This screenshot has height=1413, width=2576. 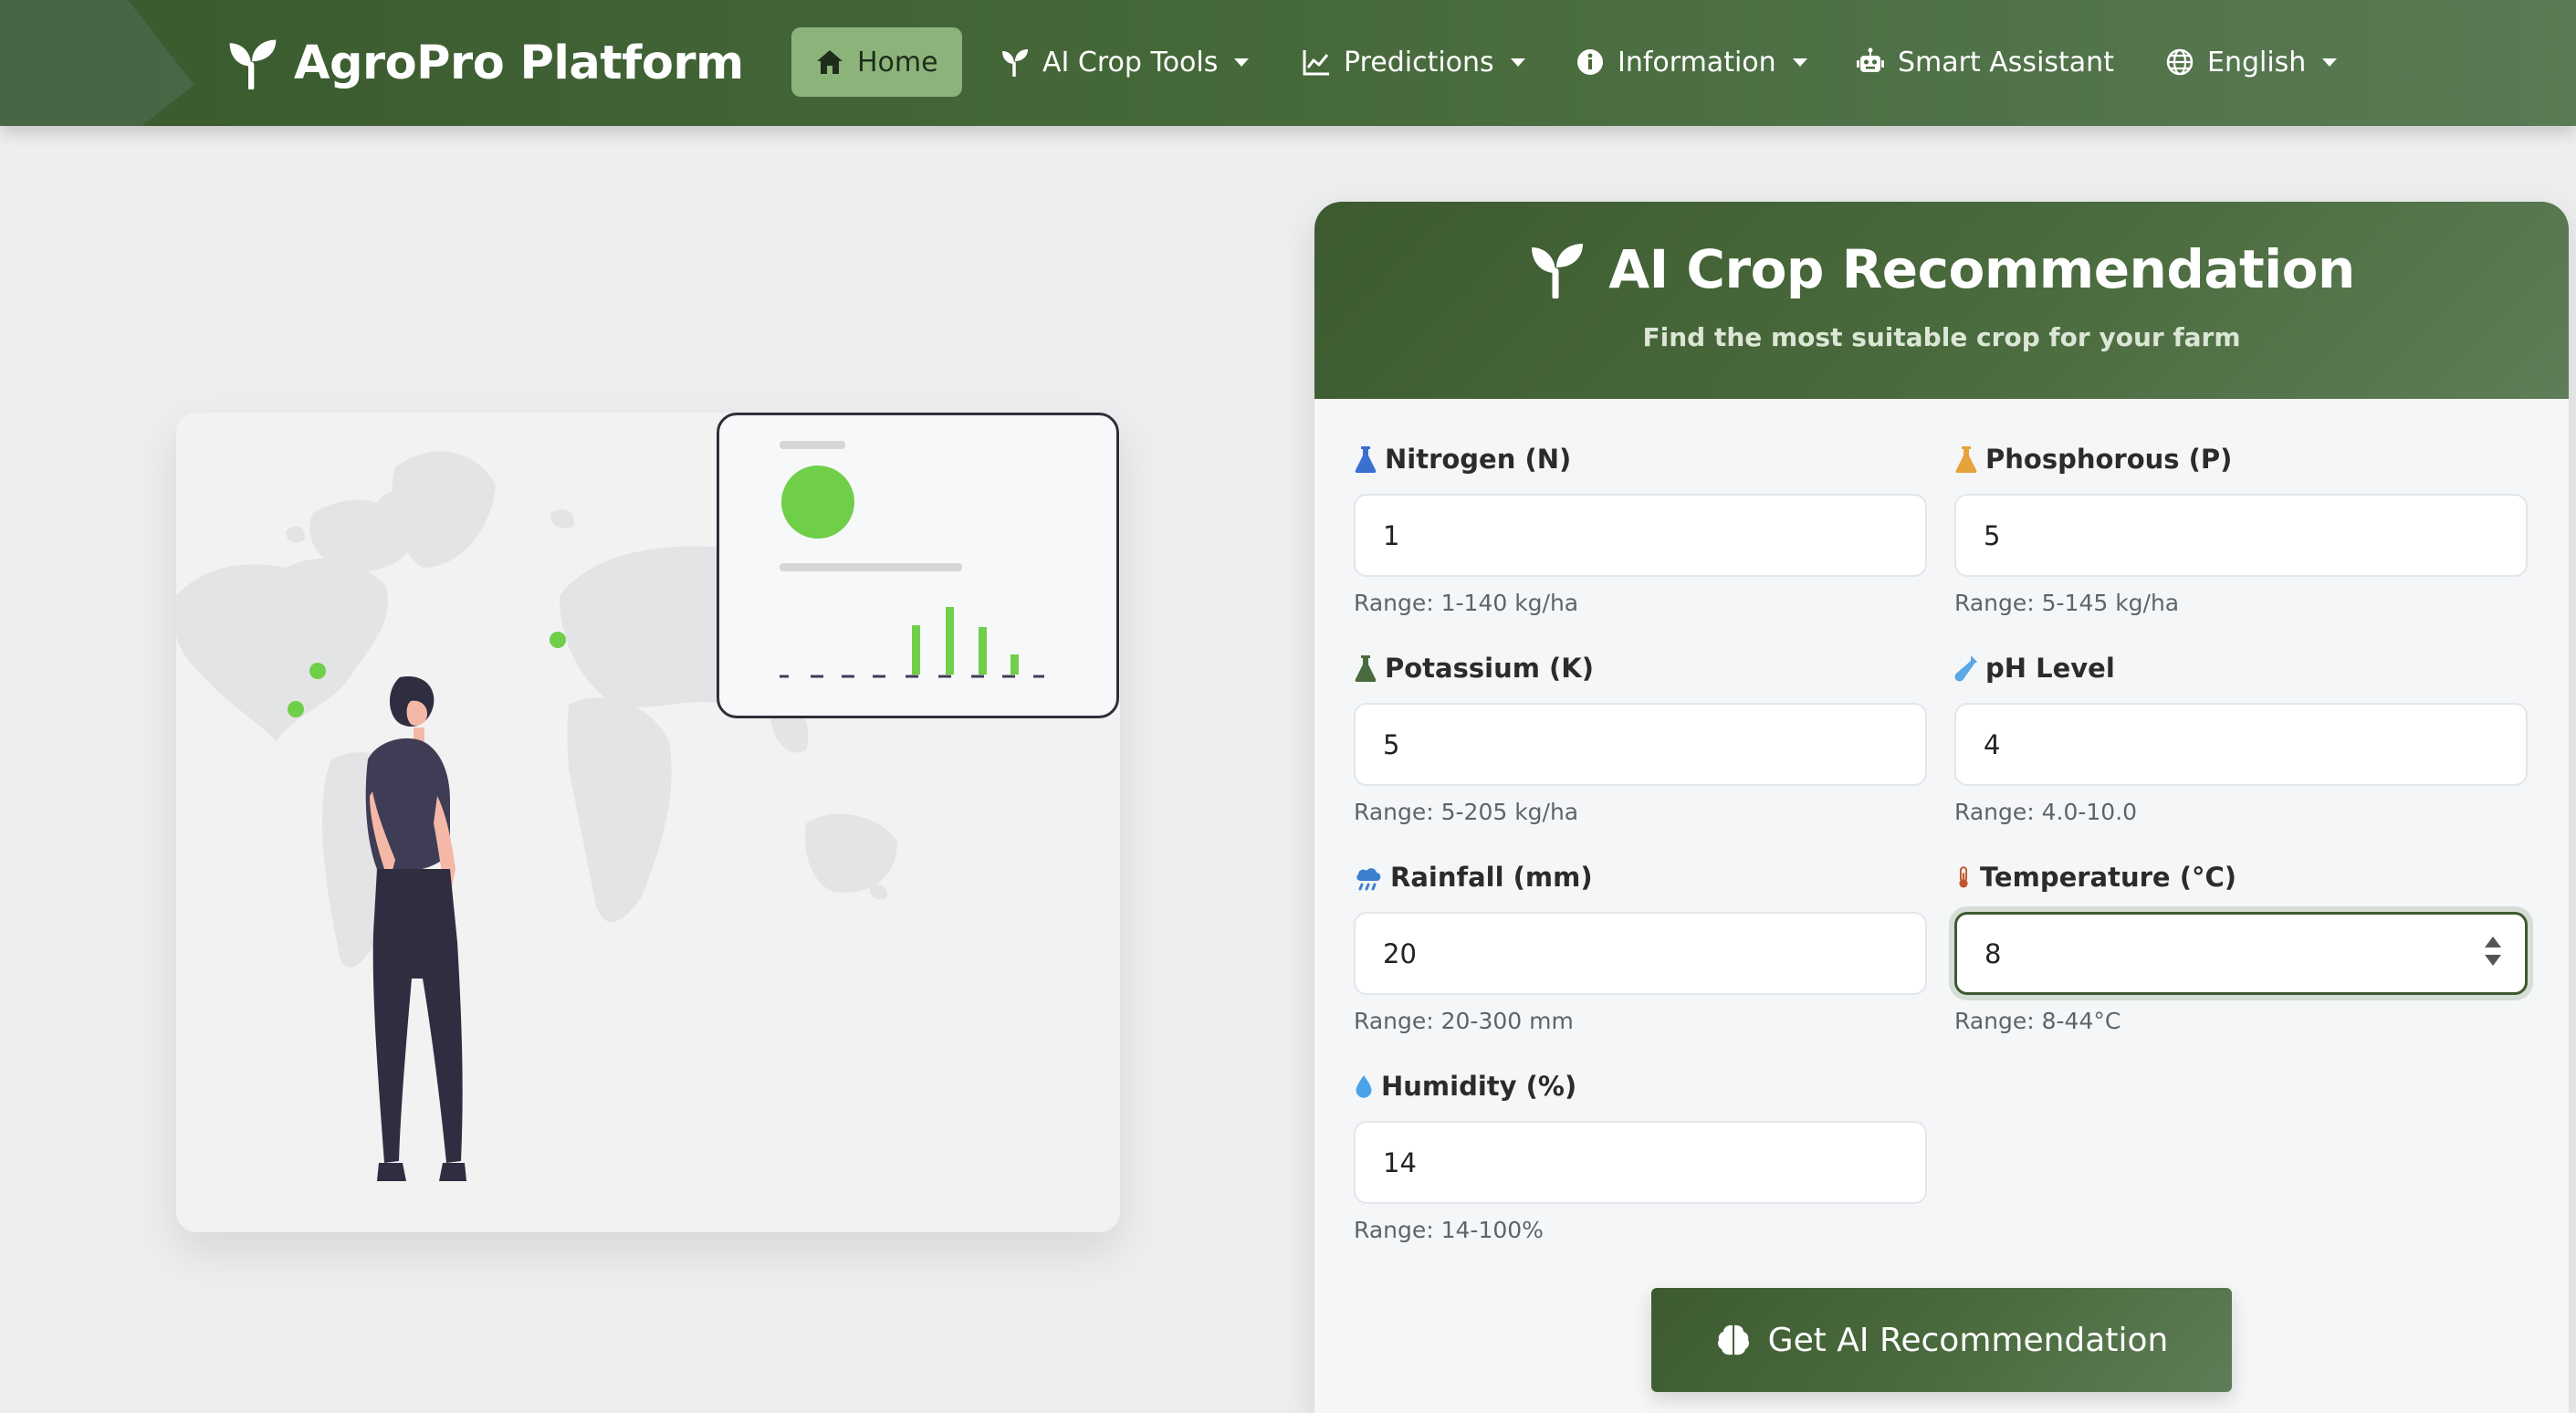 What do you see at coordinates (416, 928) in the screenshot?
I see `person-illustration` at bounding box center [416, 928].